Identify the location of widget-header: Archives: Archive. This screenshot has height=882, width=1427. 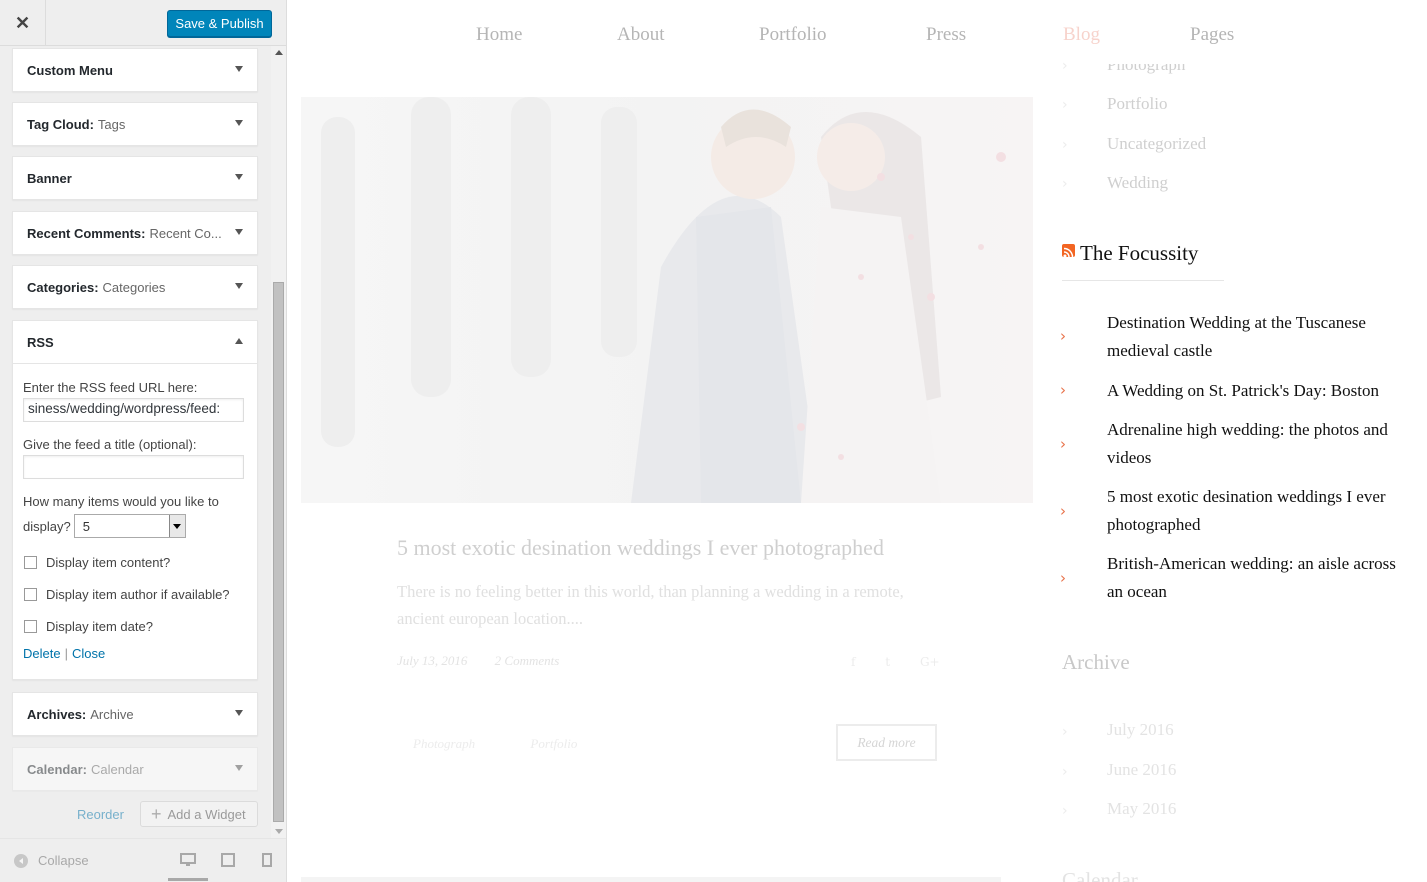
(135, 714).